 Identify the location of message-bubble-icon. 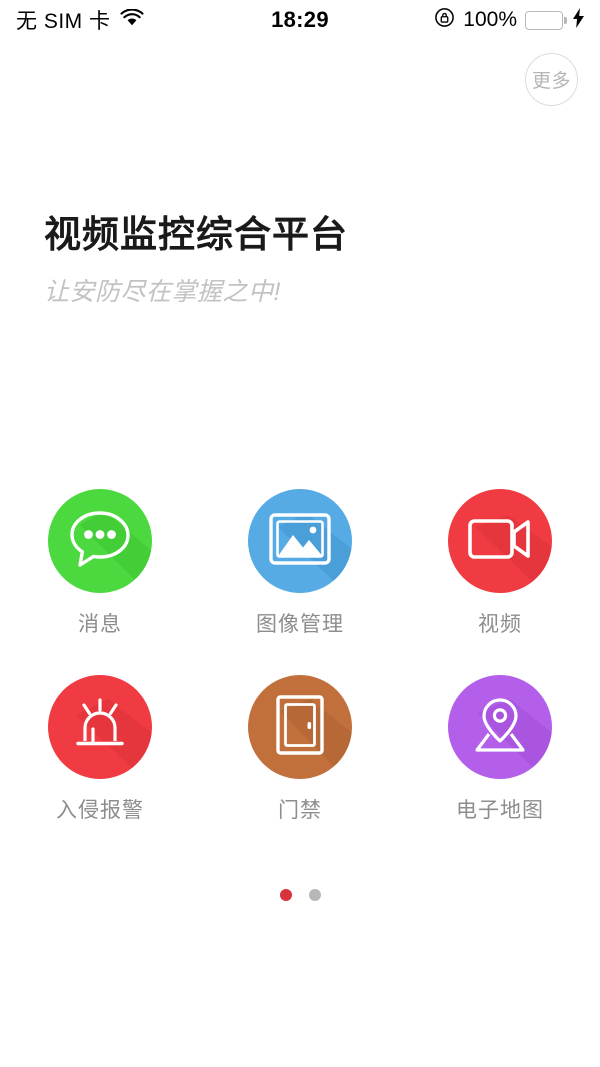
(100, 541).